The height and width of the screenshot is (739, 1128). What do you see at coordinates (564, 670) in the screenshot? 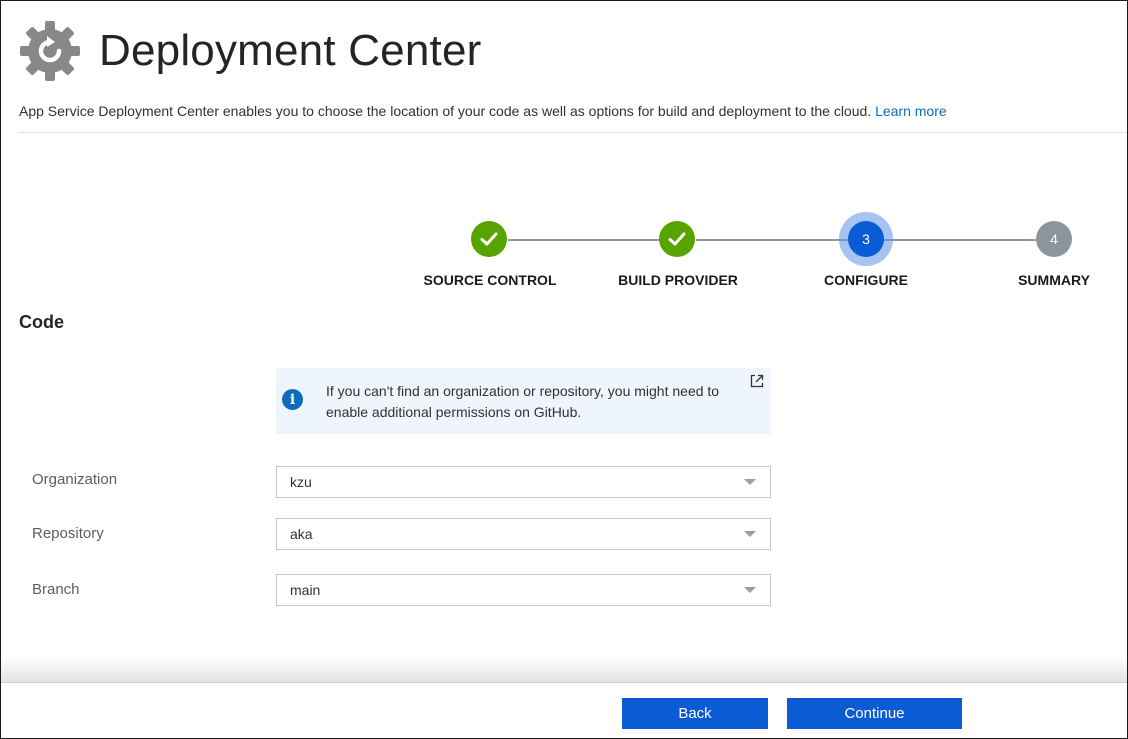
I see `footer-shadow` at bounding box center [564, 670].